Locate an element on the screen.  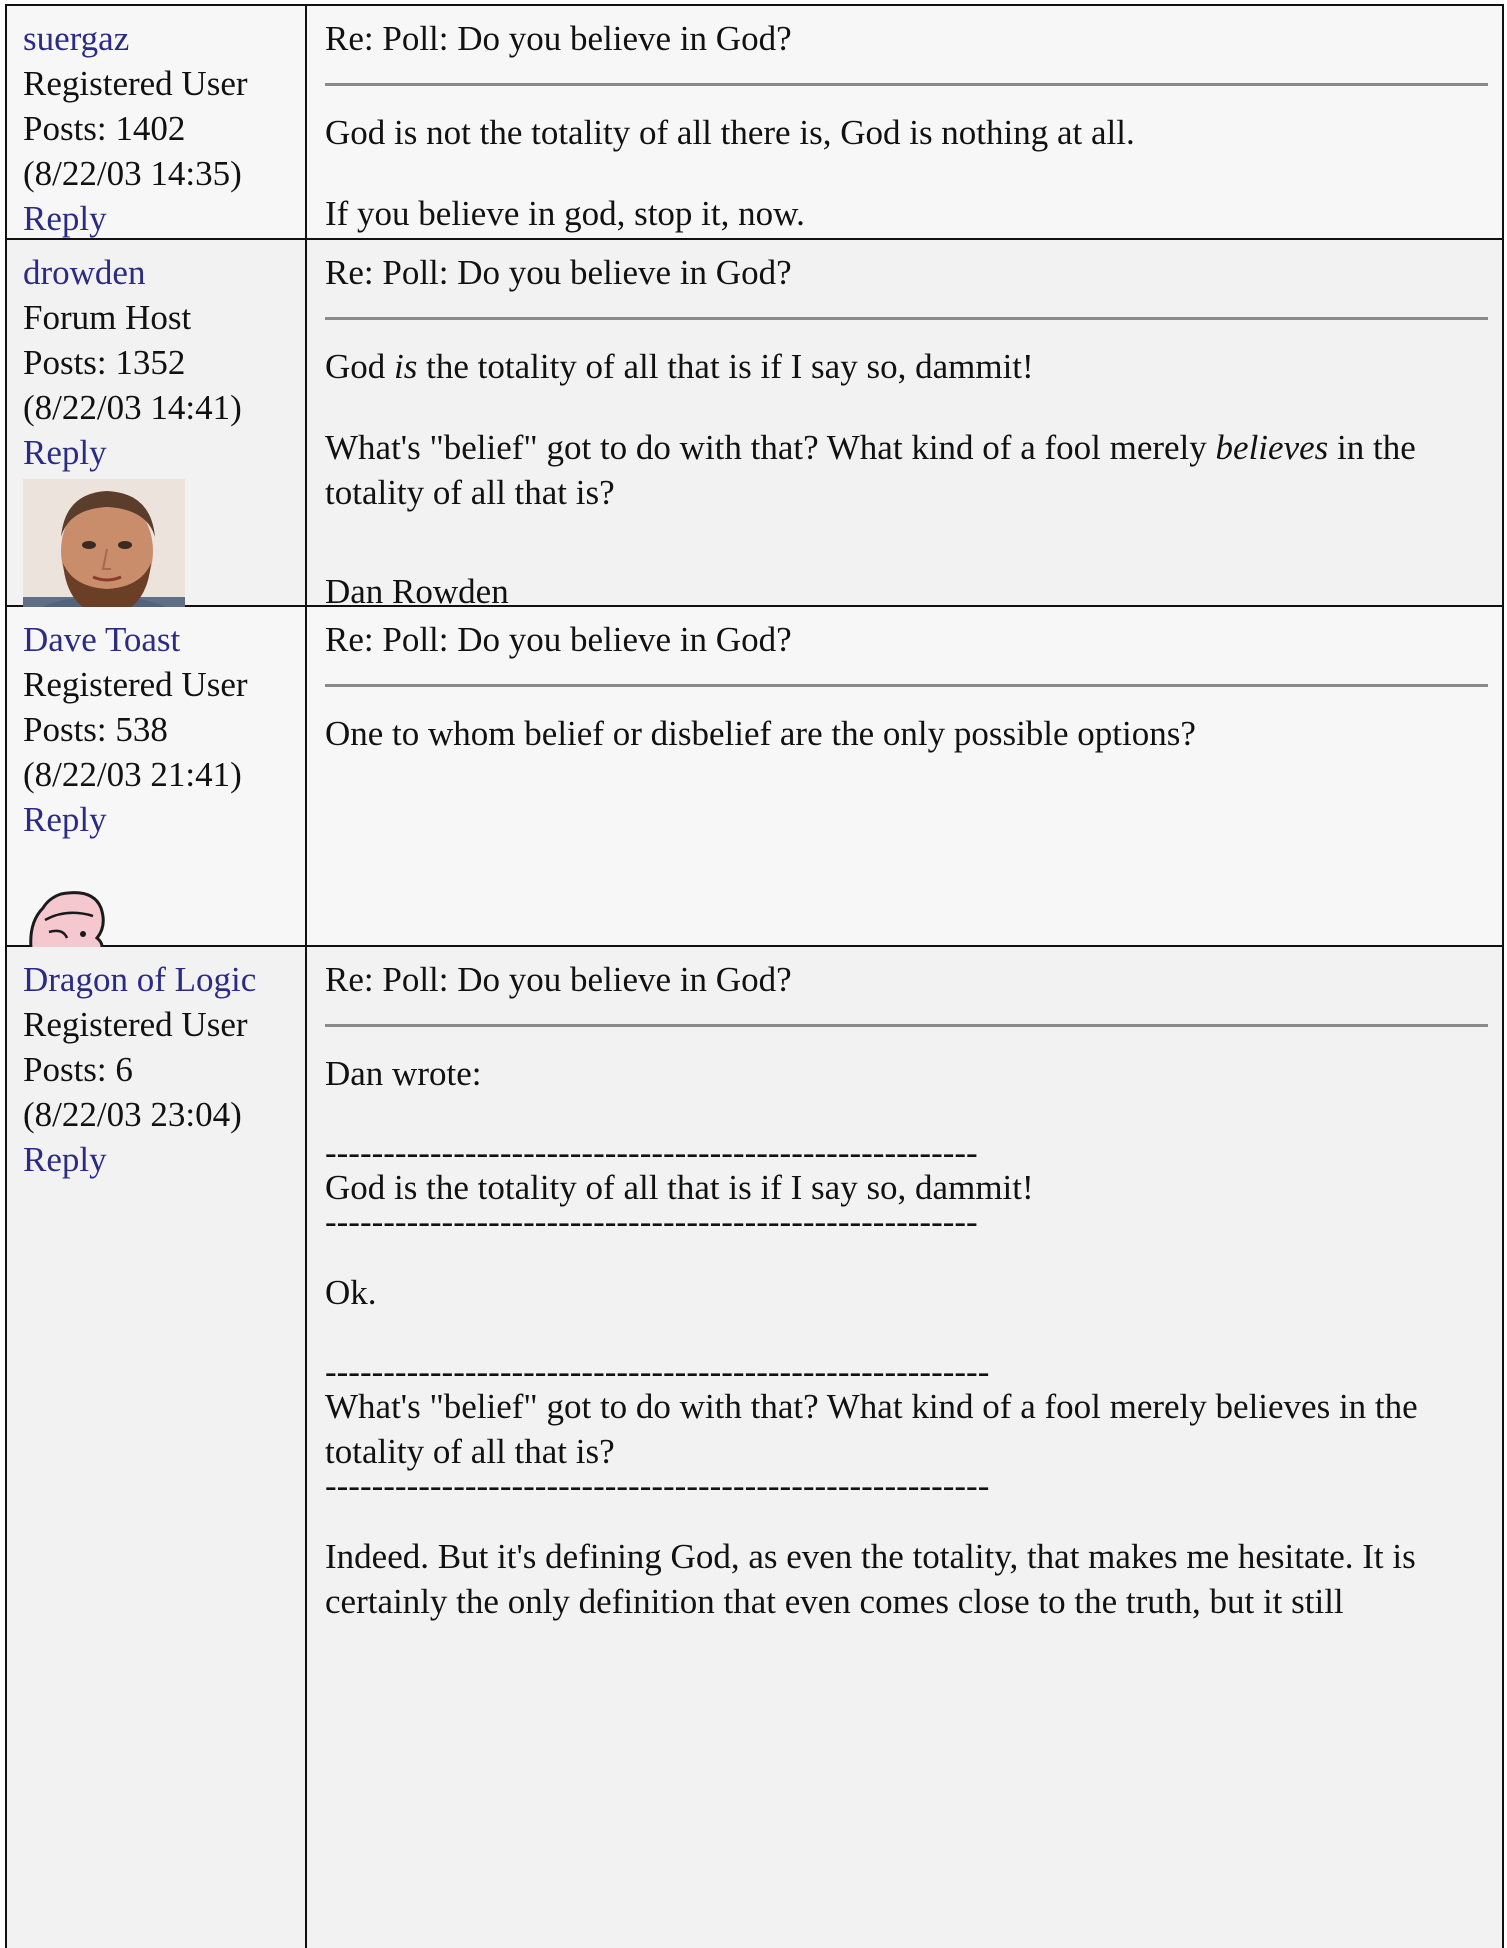
quote-intro: Dan wrote: is located at coordinates (403, 1073).